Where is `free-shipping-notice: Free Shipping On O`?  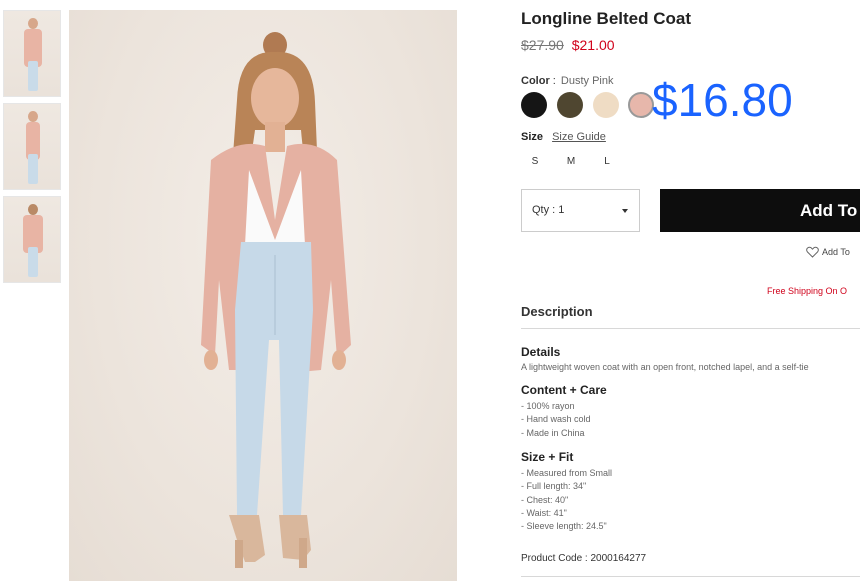
free-shipping-notice: Free Shipping On O is located at coordinates (807, 291).